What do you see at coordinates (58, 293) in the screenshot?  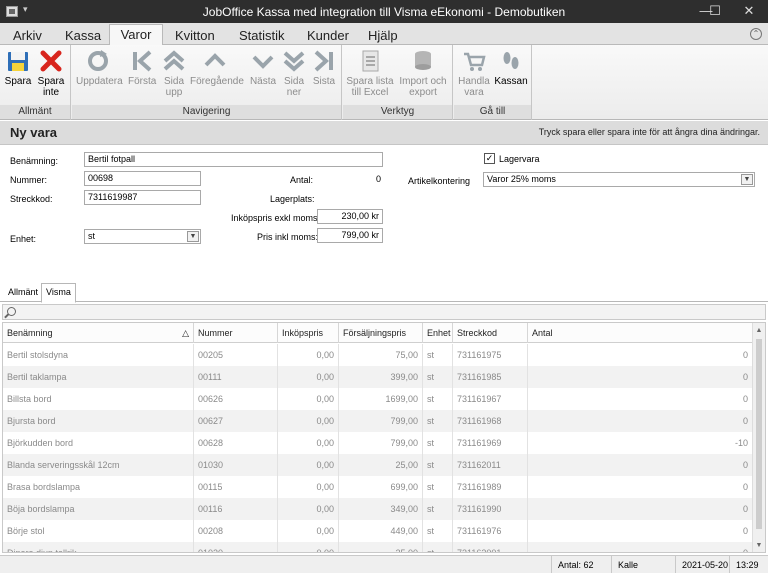 I see `tab-visma: Visma` at bounding box center [58, 293].